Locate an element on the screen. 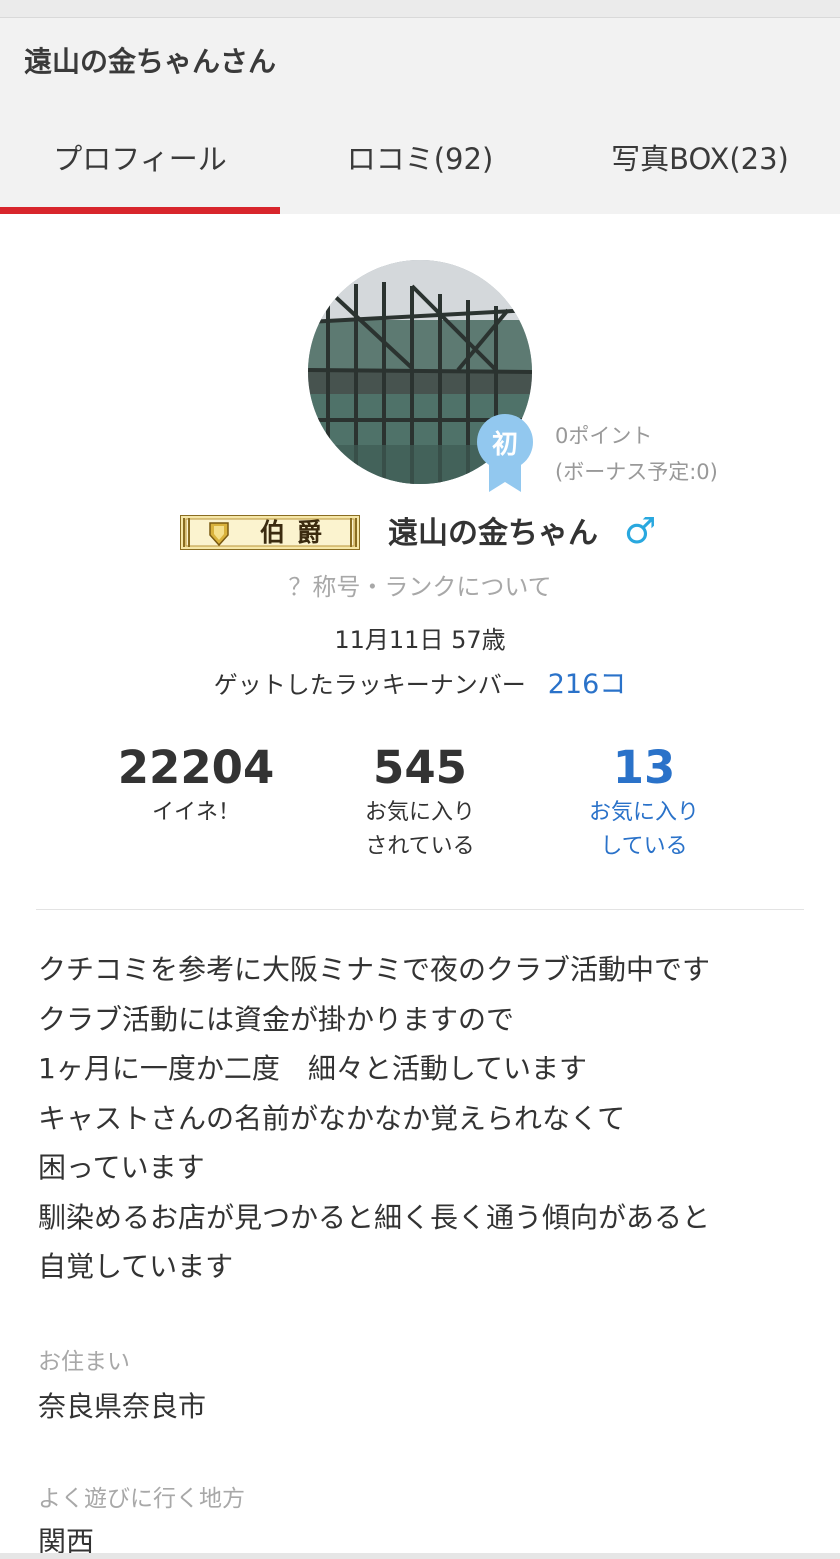 This screenshot has width=840, height=1559. stat-likes: 22204 イイネ！ is located at coordinates (196, 785).